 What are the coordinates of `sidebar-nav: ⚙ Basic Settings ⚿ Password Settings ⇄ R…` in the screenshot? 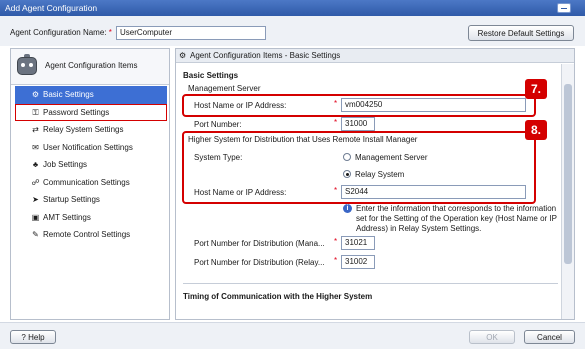 It's located at (91, 165).